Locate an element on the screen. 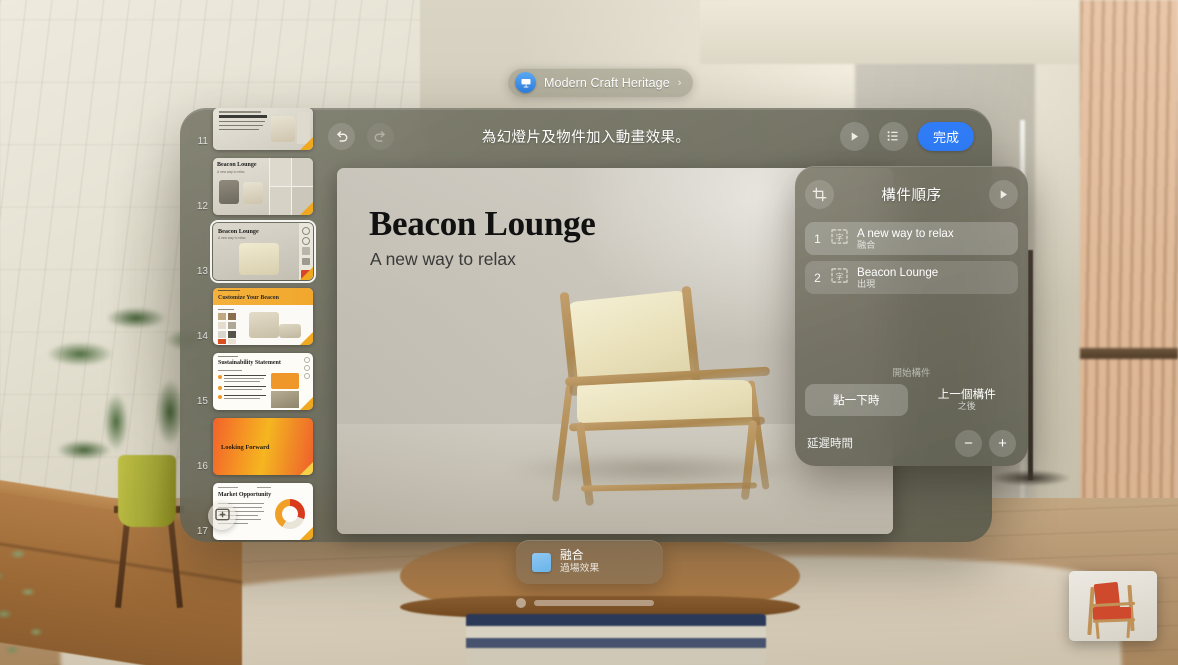  crop-tool-button is located at coordinates (819, 194).